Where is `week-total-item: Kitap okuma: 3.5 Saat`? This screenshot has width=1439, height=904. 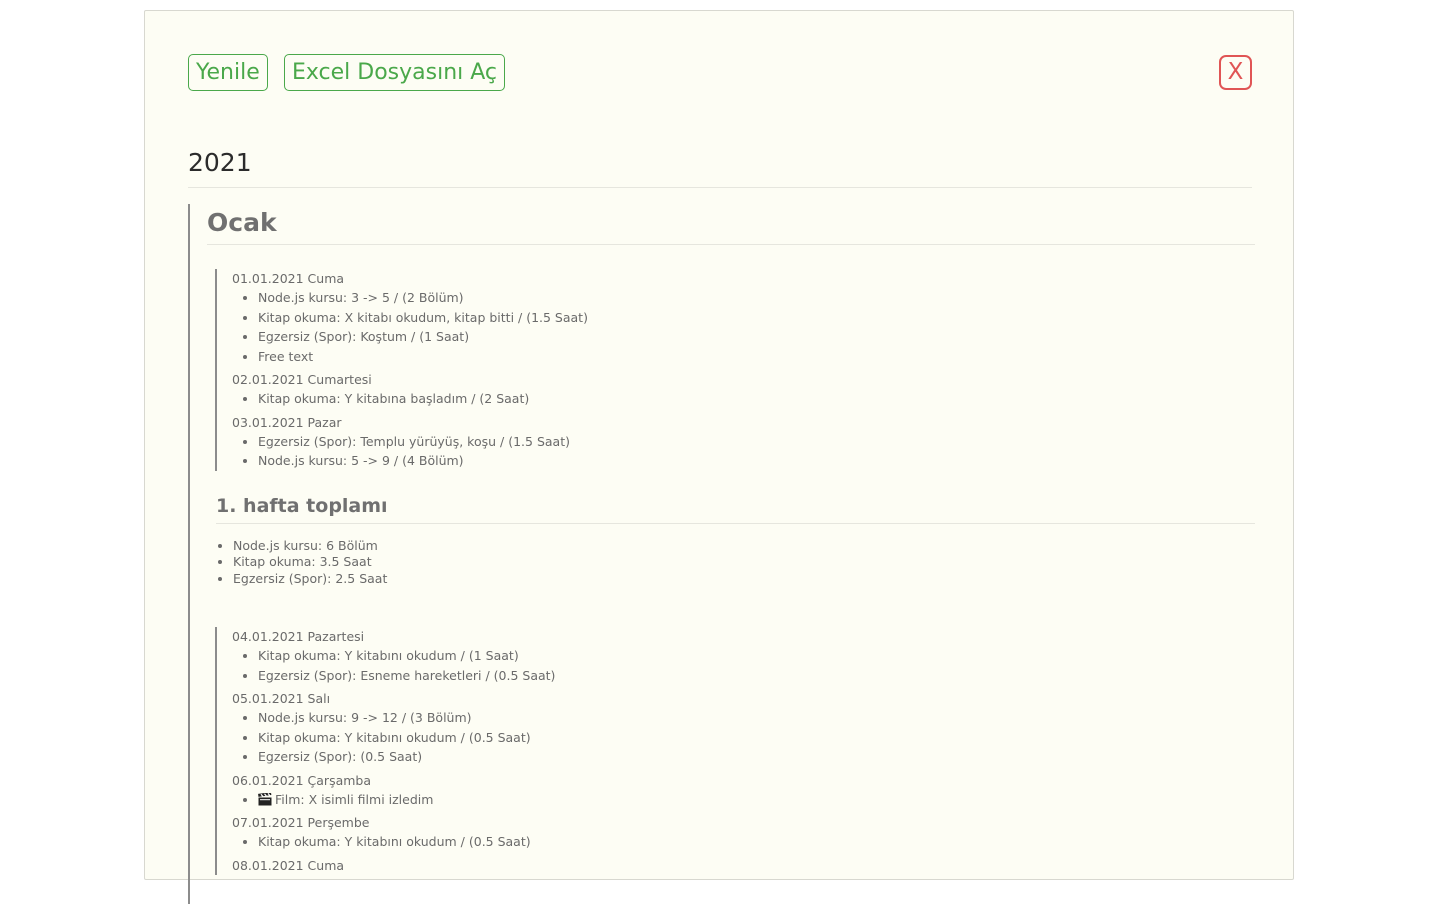
week-total-item: Kitap okuma: 3.5 Saat is located at coordinates (744, 562).